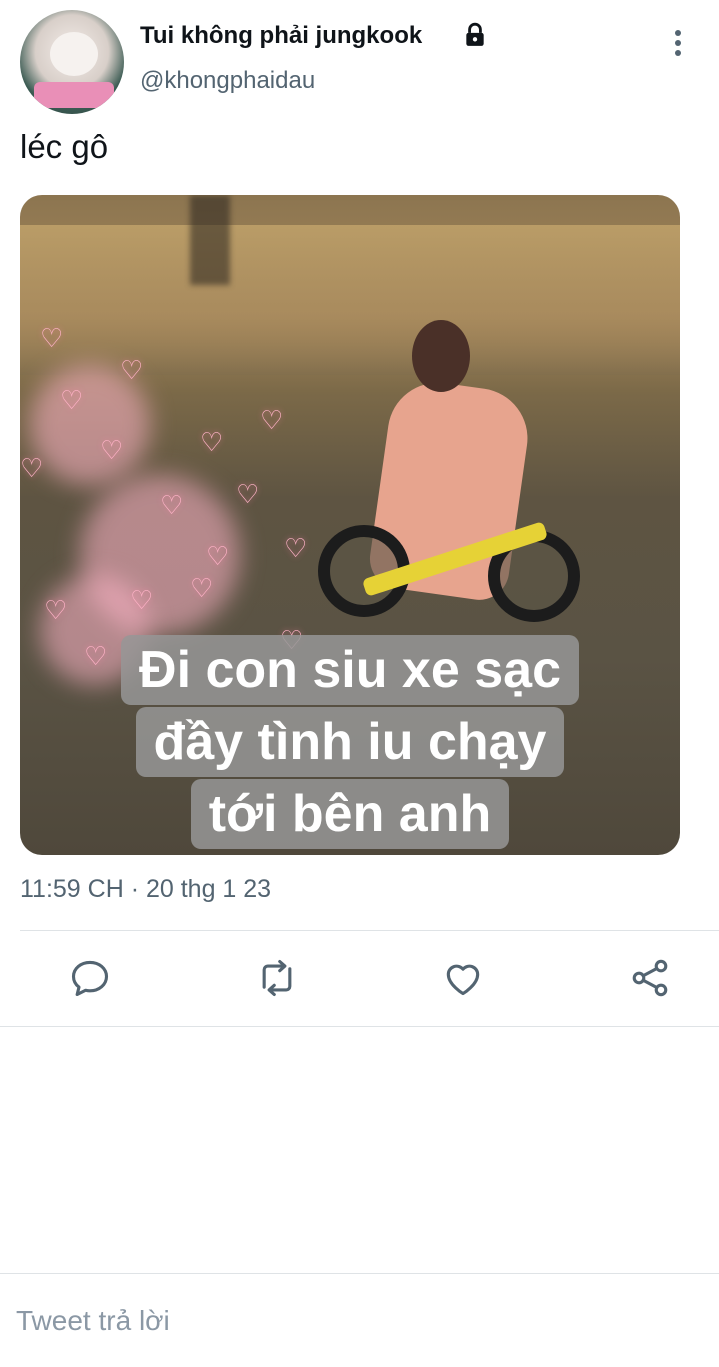  Describe the element at coordinates (359, 60) in the screenshot. I see `tweet-header: Tui không phải jungkook @khongphaidau` at that location.